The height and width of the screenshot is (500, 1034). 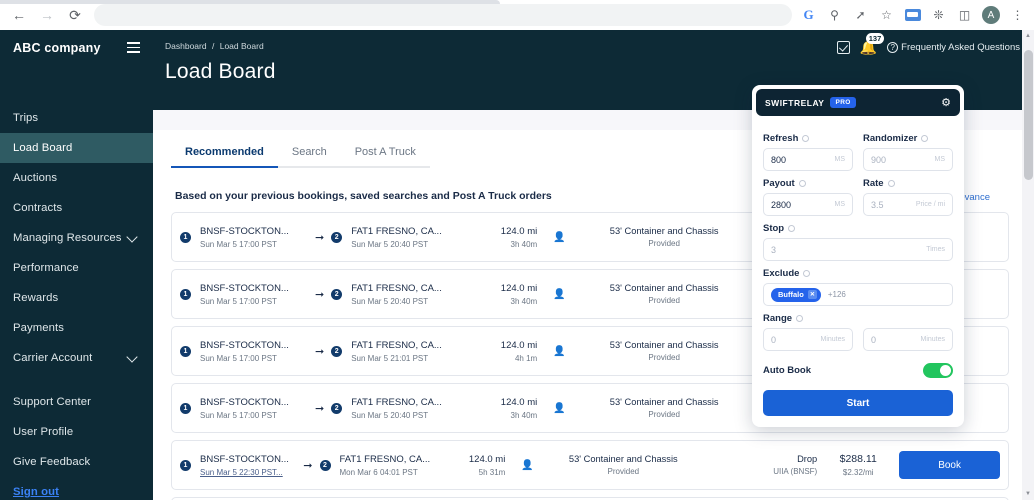 What do you see at coordinates (886, 15) in the screenshot?
I see `bookmark-star-icon: ☆` at bounding box center [886, 15].